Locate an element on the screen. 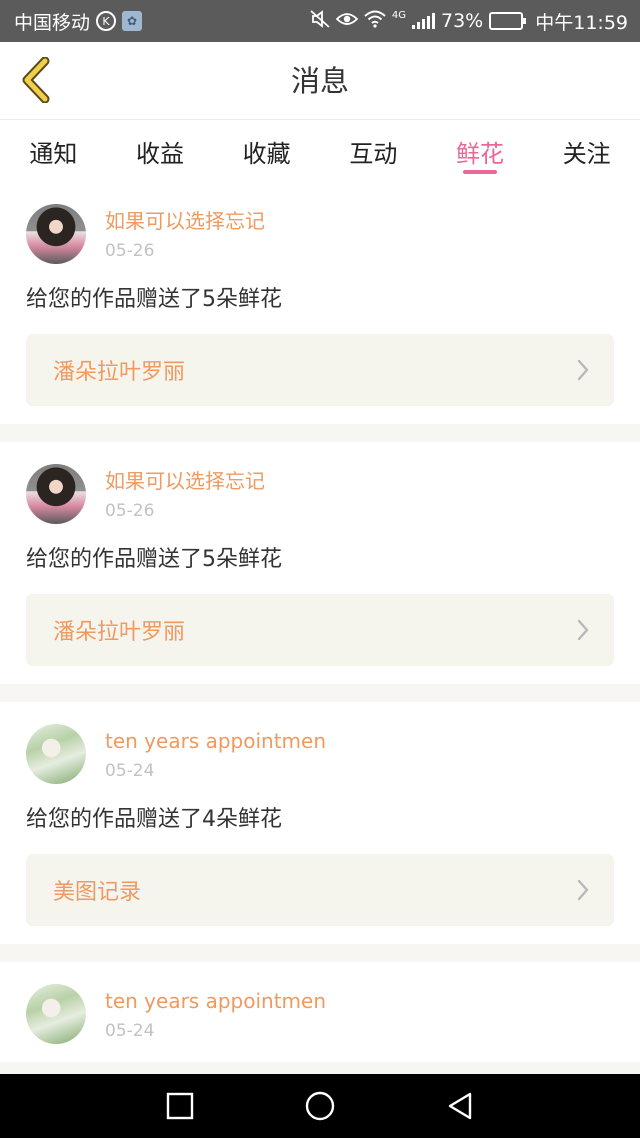 This screenshot has height=1138, width=640. tab-label: 鲜花 is located at coordinates (480, 154).